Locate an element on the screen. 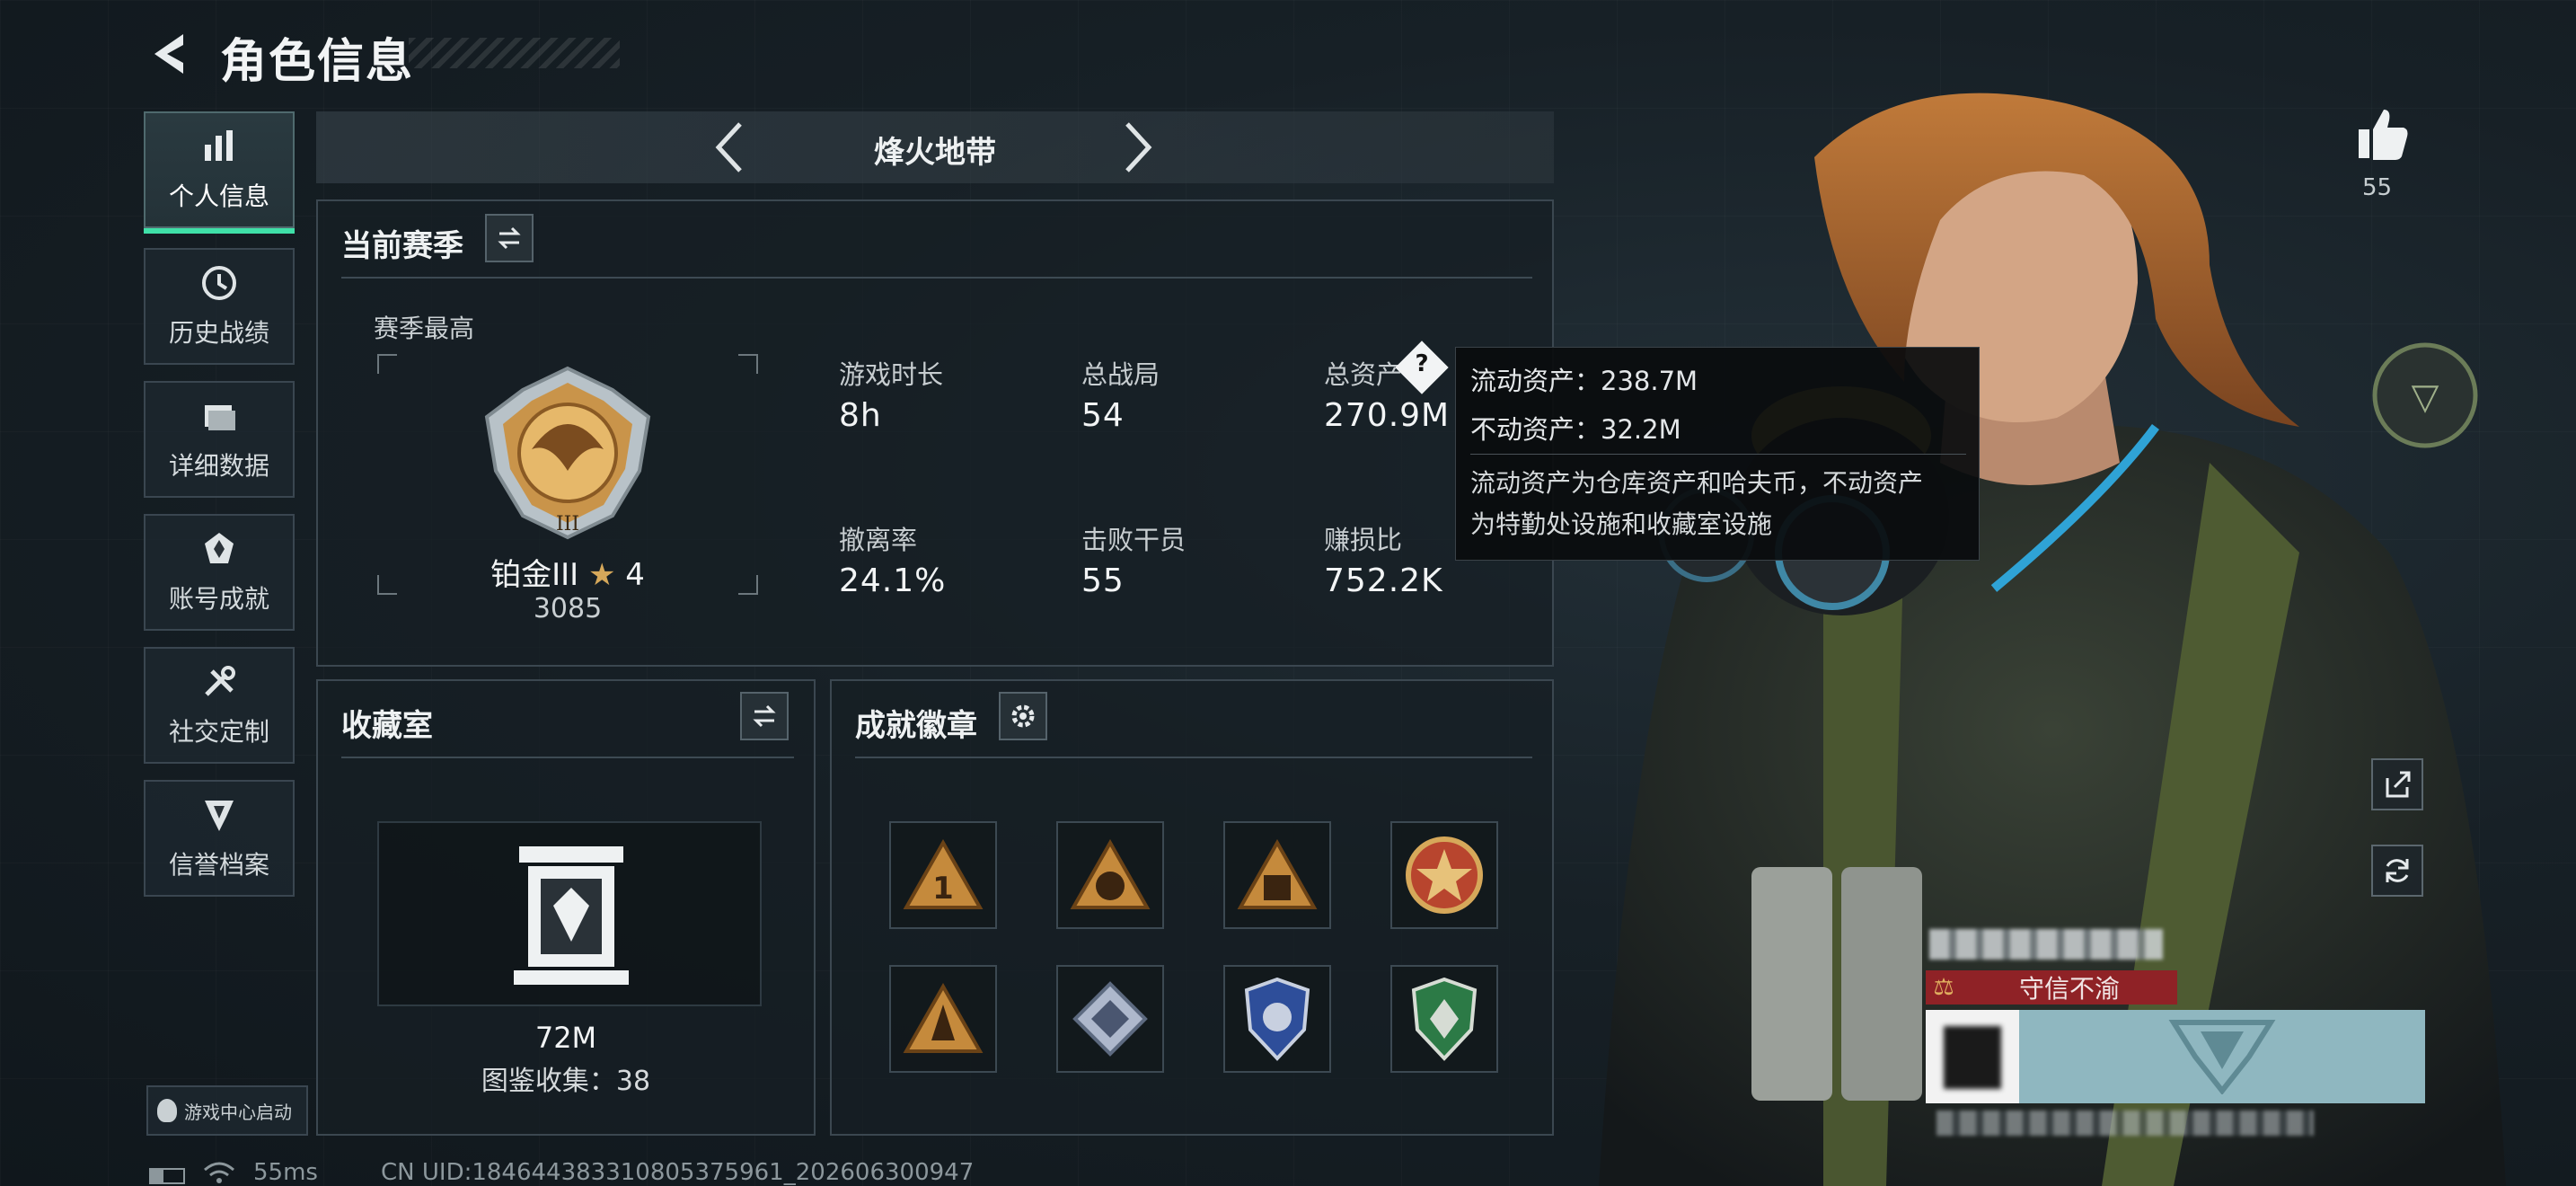  rank-line: 铂金III ★ 4 is located at coordinates (567, 572).